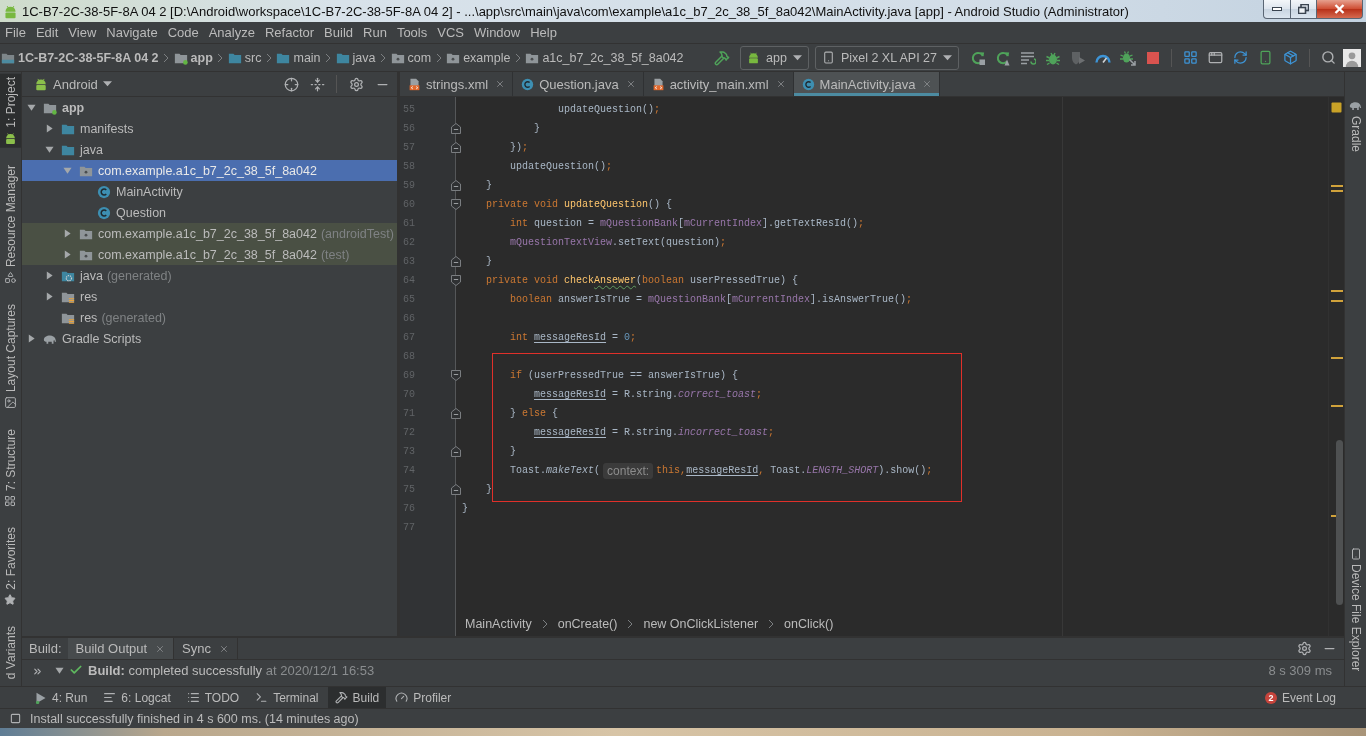 The height and width of the screenshot is (736, 1366). I want to click on breadcrumb: app, so click(193, 57).